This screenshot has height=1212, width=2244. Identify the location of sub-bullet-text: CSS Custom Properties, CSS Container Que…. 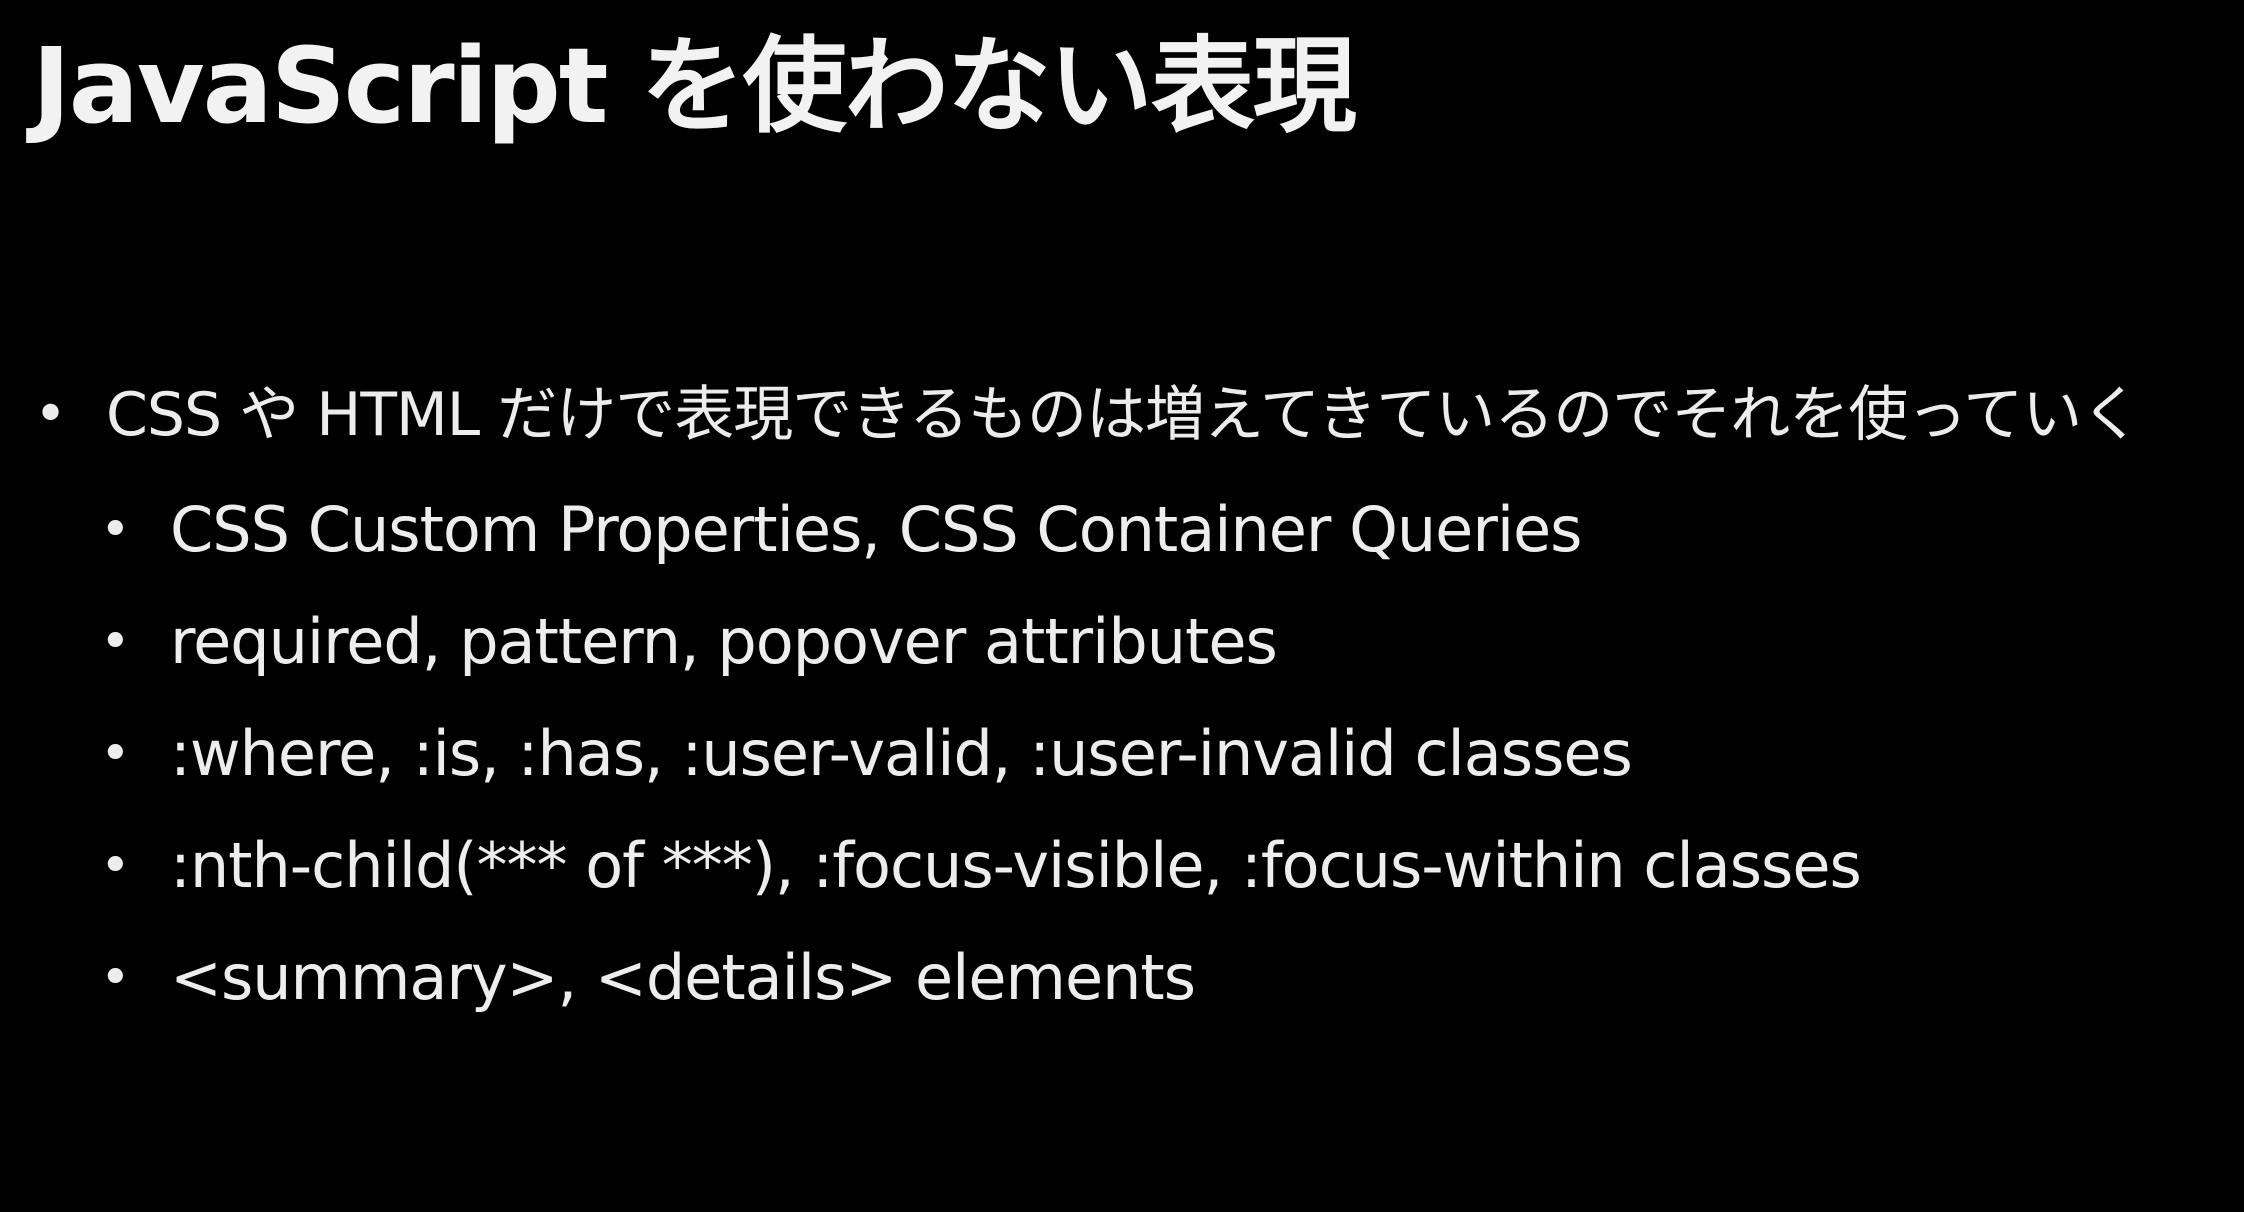
(876, 529).